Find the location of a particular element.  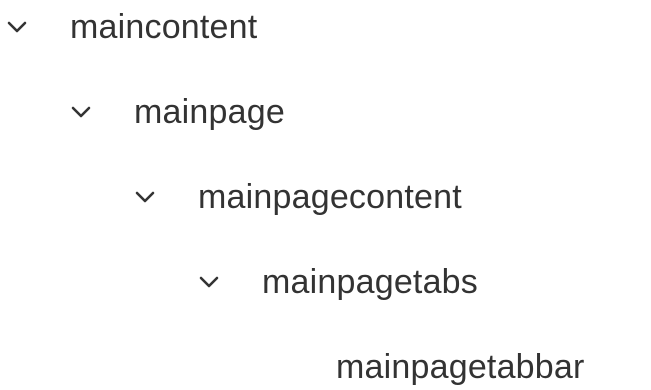

tree-node-mainpagetabbar: mainpagetabbar is located at coordinates (460, 367).